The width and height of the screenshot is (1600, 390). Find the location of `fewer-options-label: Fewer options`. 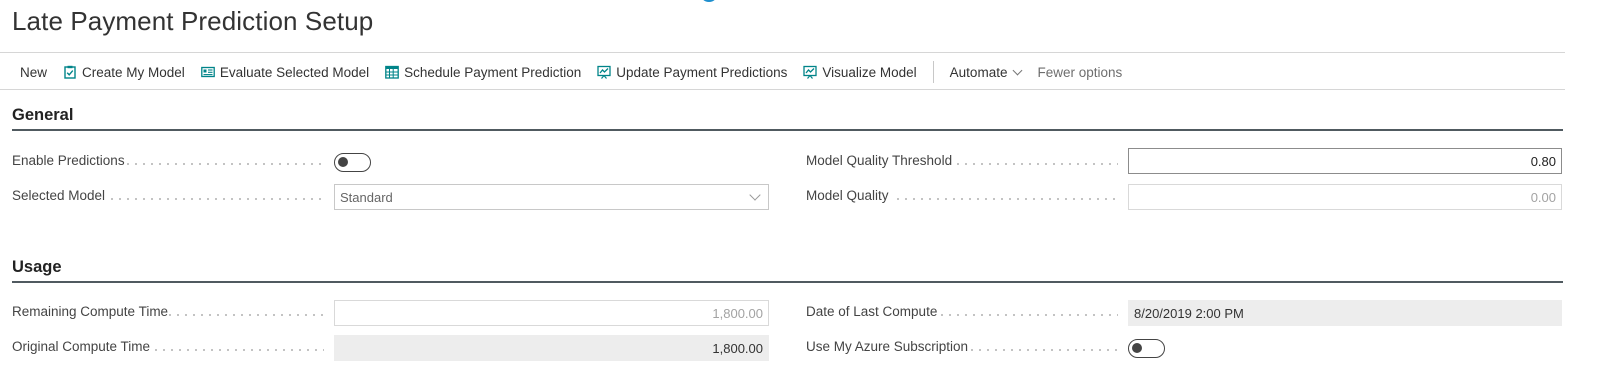

fewer-options-label: Fewer options is located at coordinates (1080, 72).